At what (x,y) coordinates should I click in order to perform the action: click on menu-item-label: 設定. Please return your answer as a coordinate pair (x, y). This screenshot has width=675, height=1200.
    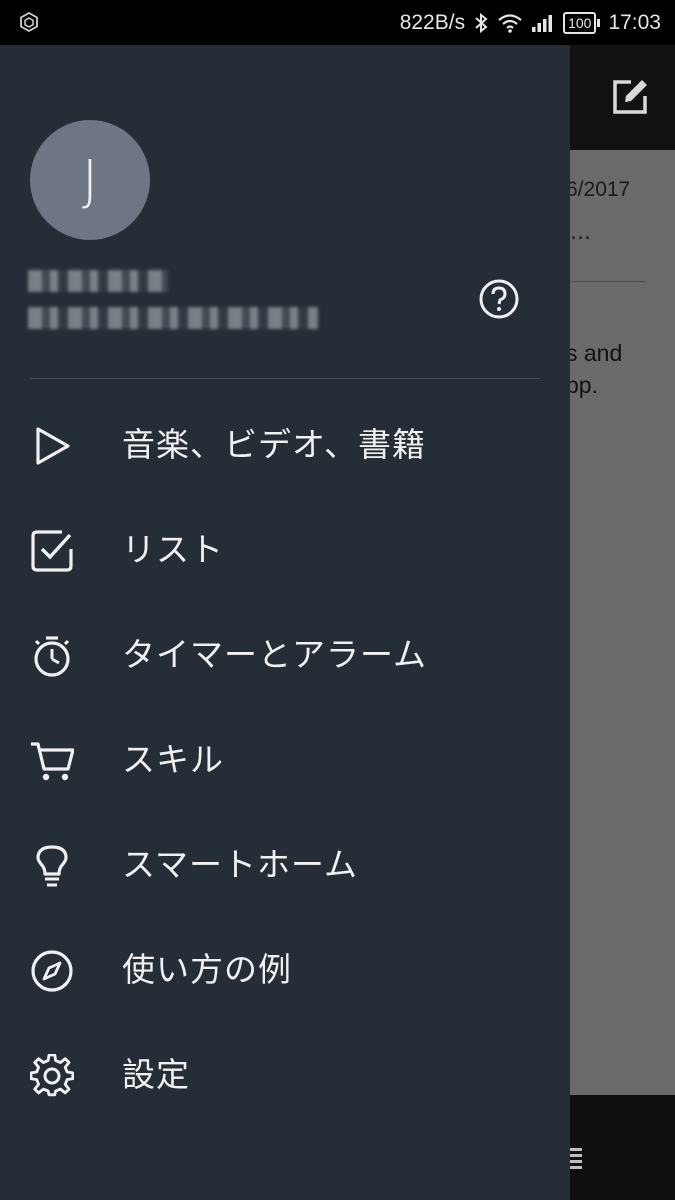
    Looking at the image, I should click on (156, 1074).